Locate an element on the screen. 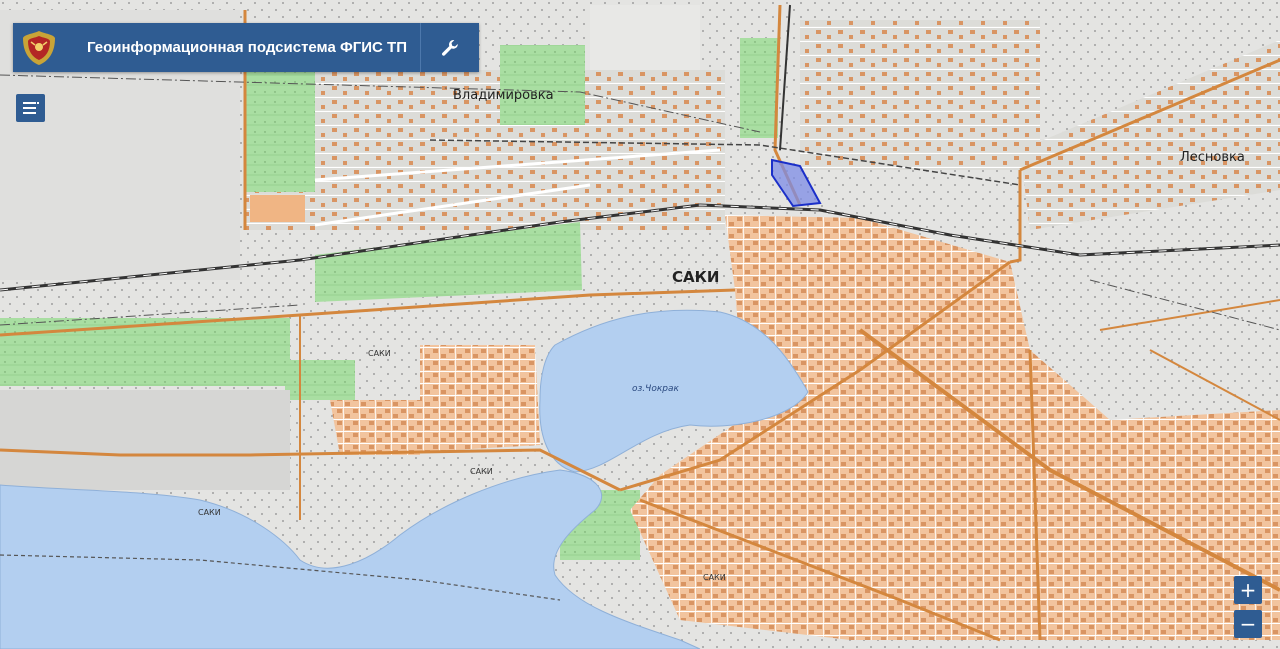 The height and width of the screenshot is (649, 1280). layers-menu-icon is located at coordinates (30, 108).